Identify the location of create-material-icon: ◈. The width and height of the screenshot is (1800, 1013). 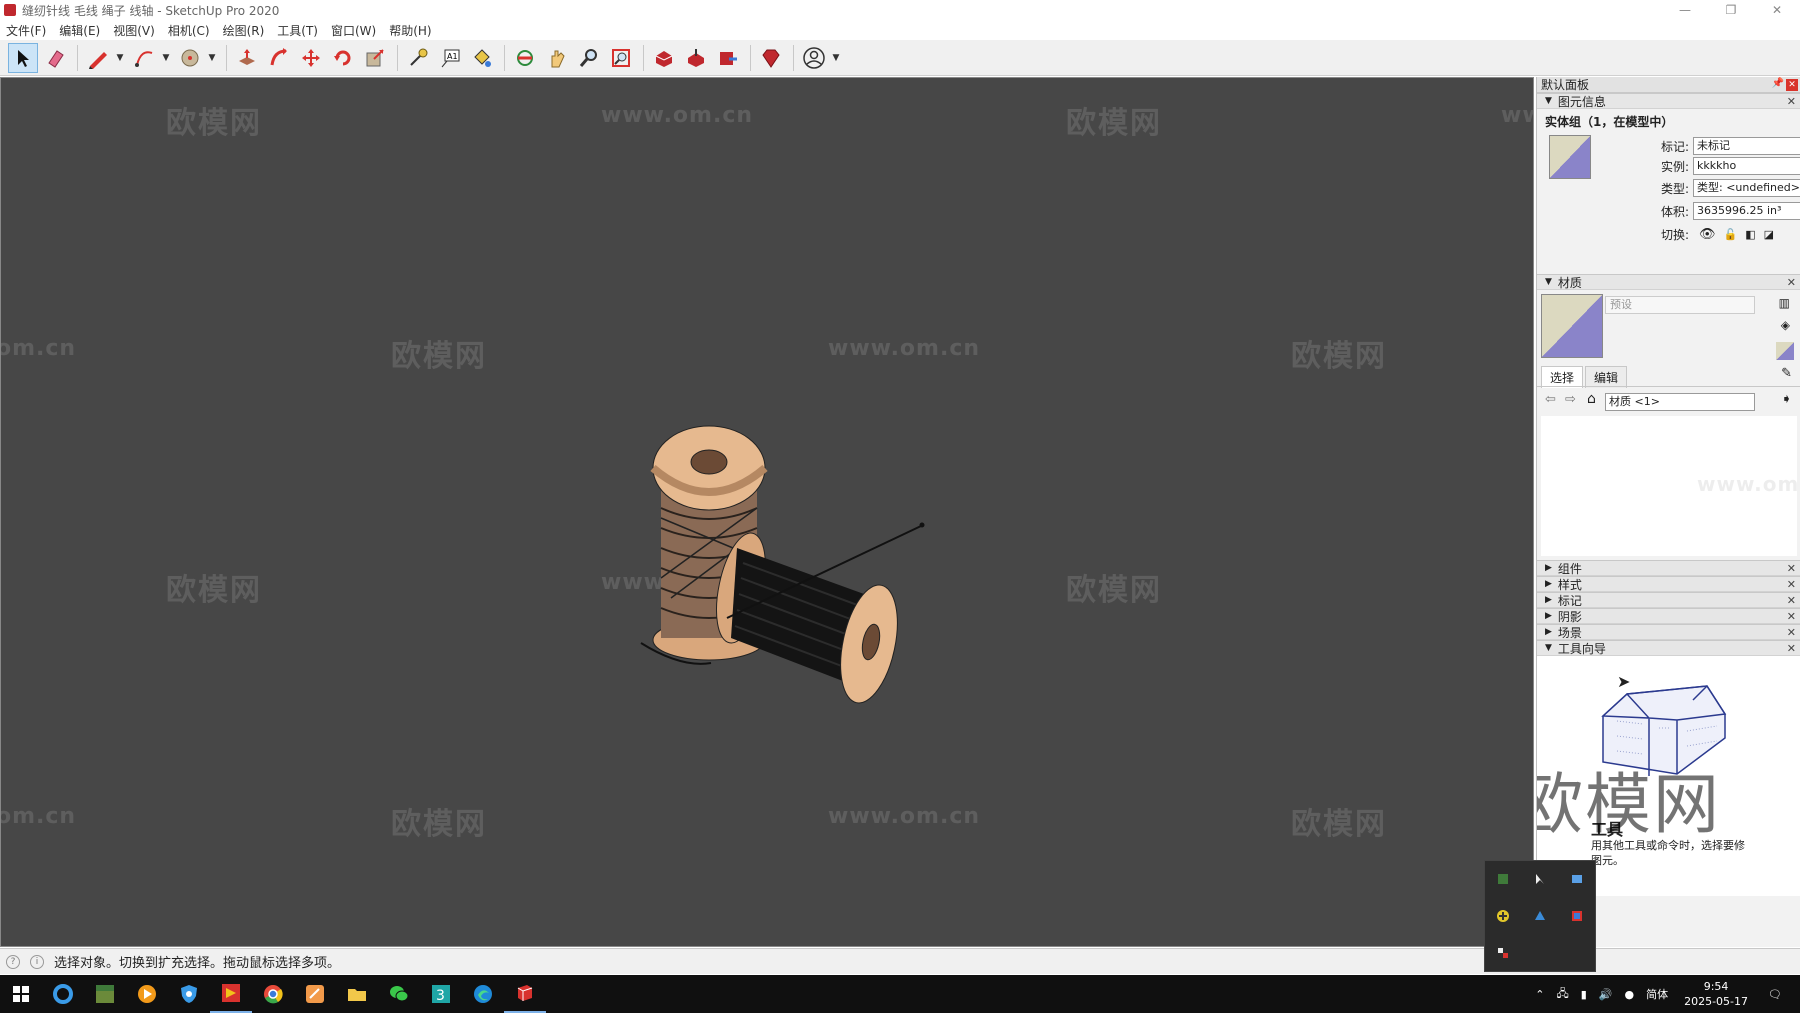
(1785, 325).